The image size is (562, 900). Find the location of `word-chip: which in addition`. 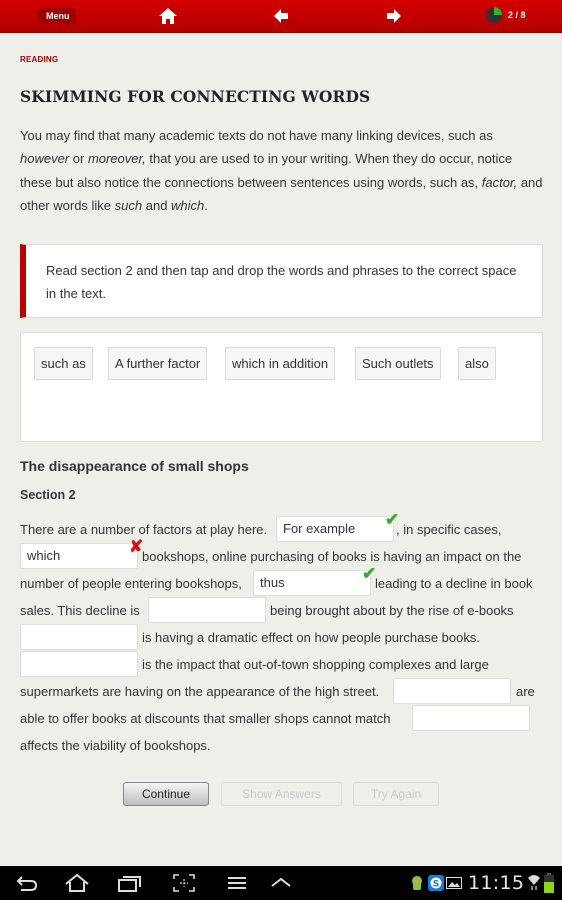

word-chip: which in addition is located at coordinates (280, 363).